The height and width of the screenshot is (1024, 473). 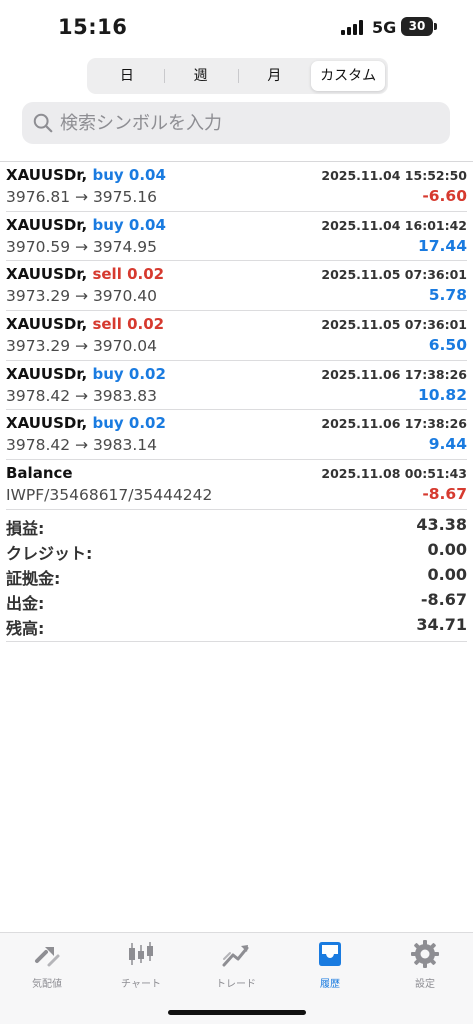 I want to click on summary-value: 43.38, so click(x=441, y=524).